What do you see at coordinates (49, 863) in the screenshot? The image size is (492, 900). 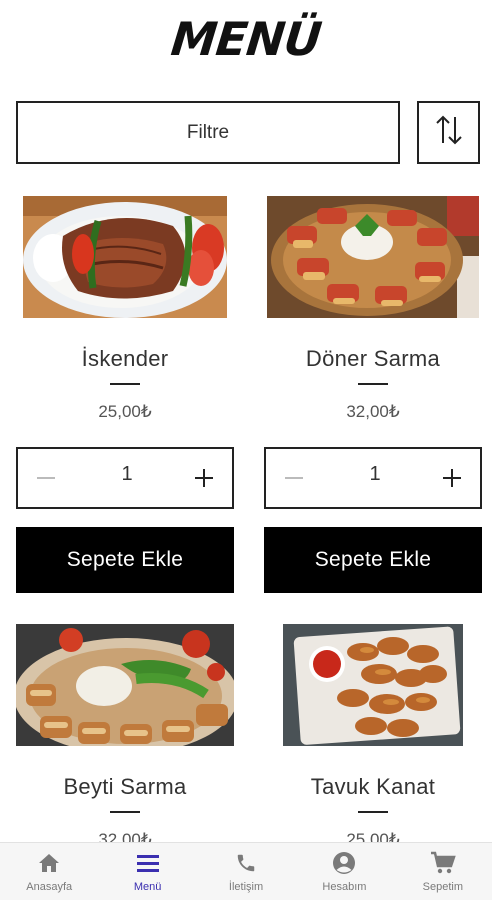 I see `home-icon` at bounding box center [49, 863].